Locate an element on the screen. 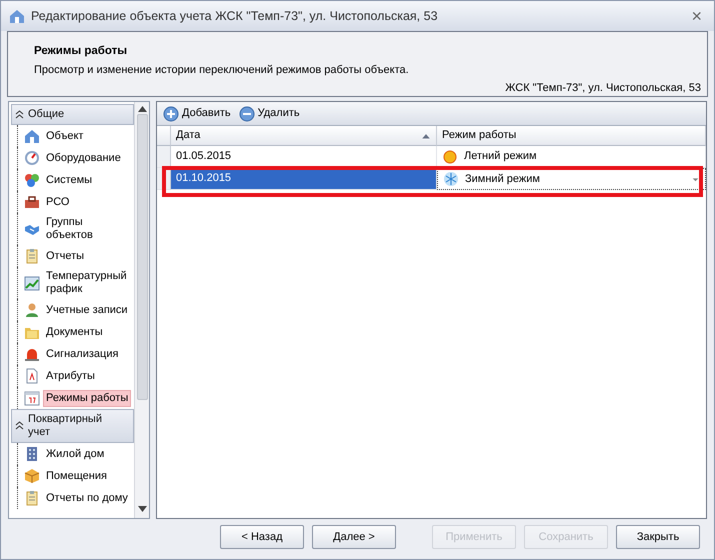  sidebar-item: Отчеты по дому is located at coordinates (87, 498).